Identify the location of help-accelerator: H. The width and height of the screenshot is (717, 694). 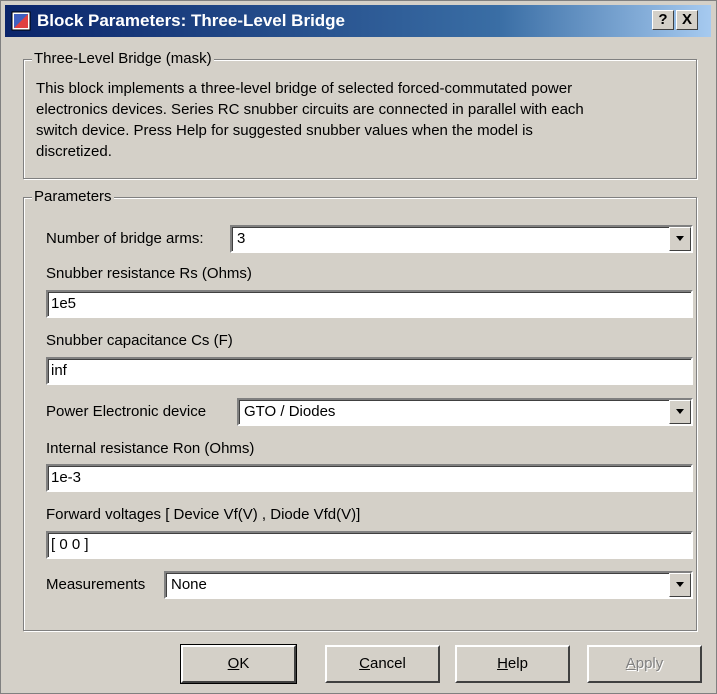
(502, 663).